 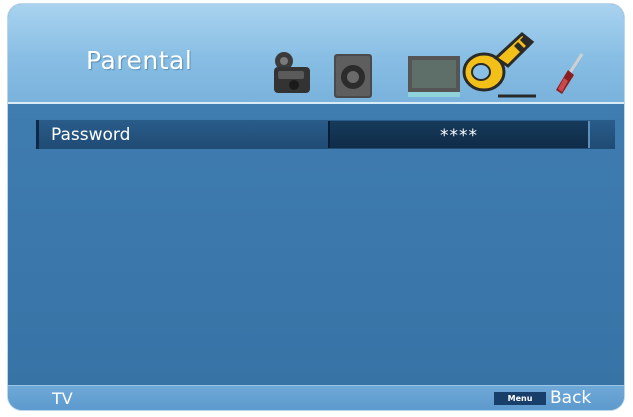 What do you see at coordinates (325, 134) in the screenshot?
I see `menu-item-password: Password ****` at bounding box center [325, 134].